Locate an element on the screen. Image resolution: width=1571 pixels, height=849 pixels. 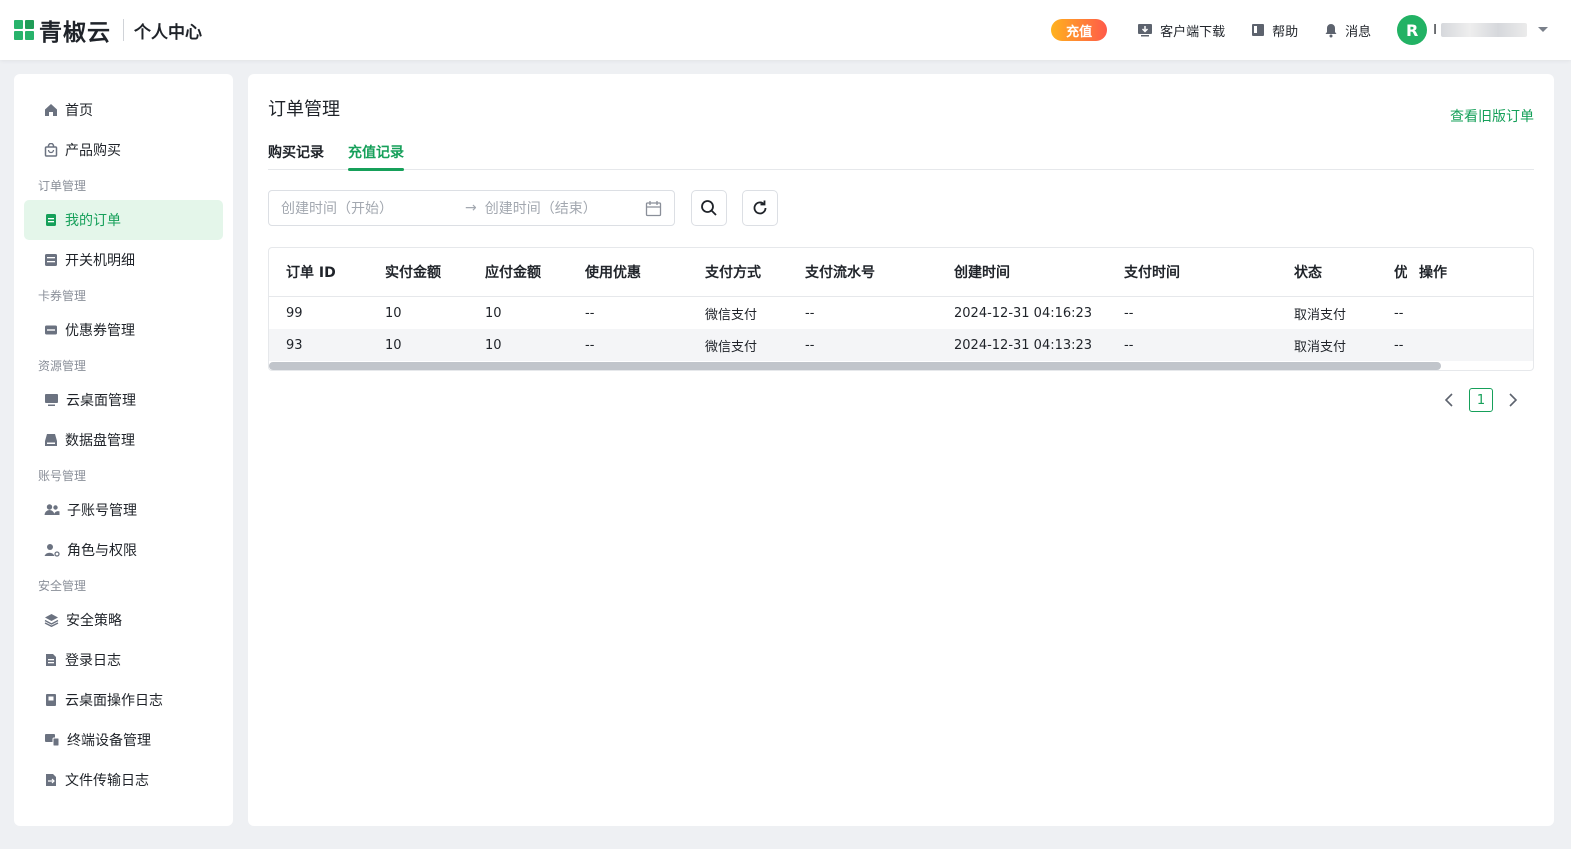
header-subtitle: 个人中心 is located at coordinates (168, 32).